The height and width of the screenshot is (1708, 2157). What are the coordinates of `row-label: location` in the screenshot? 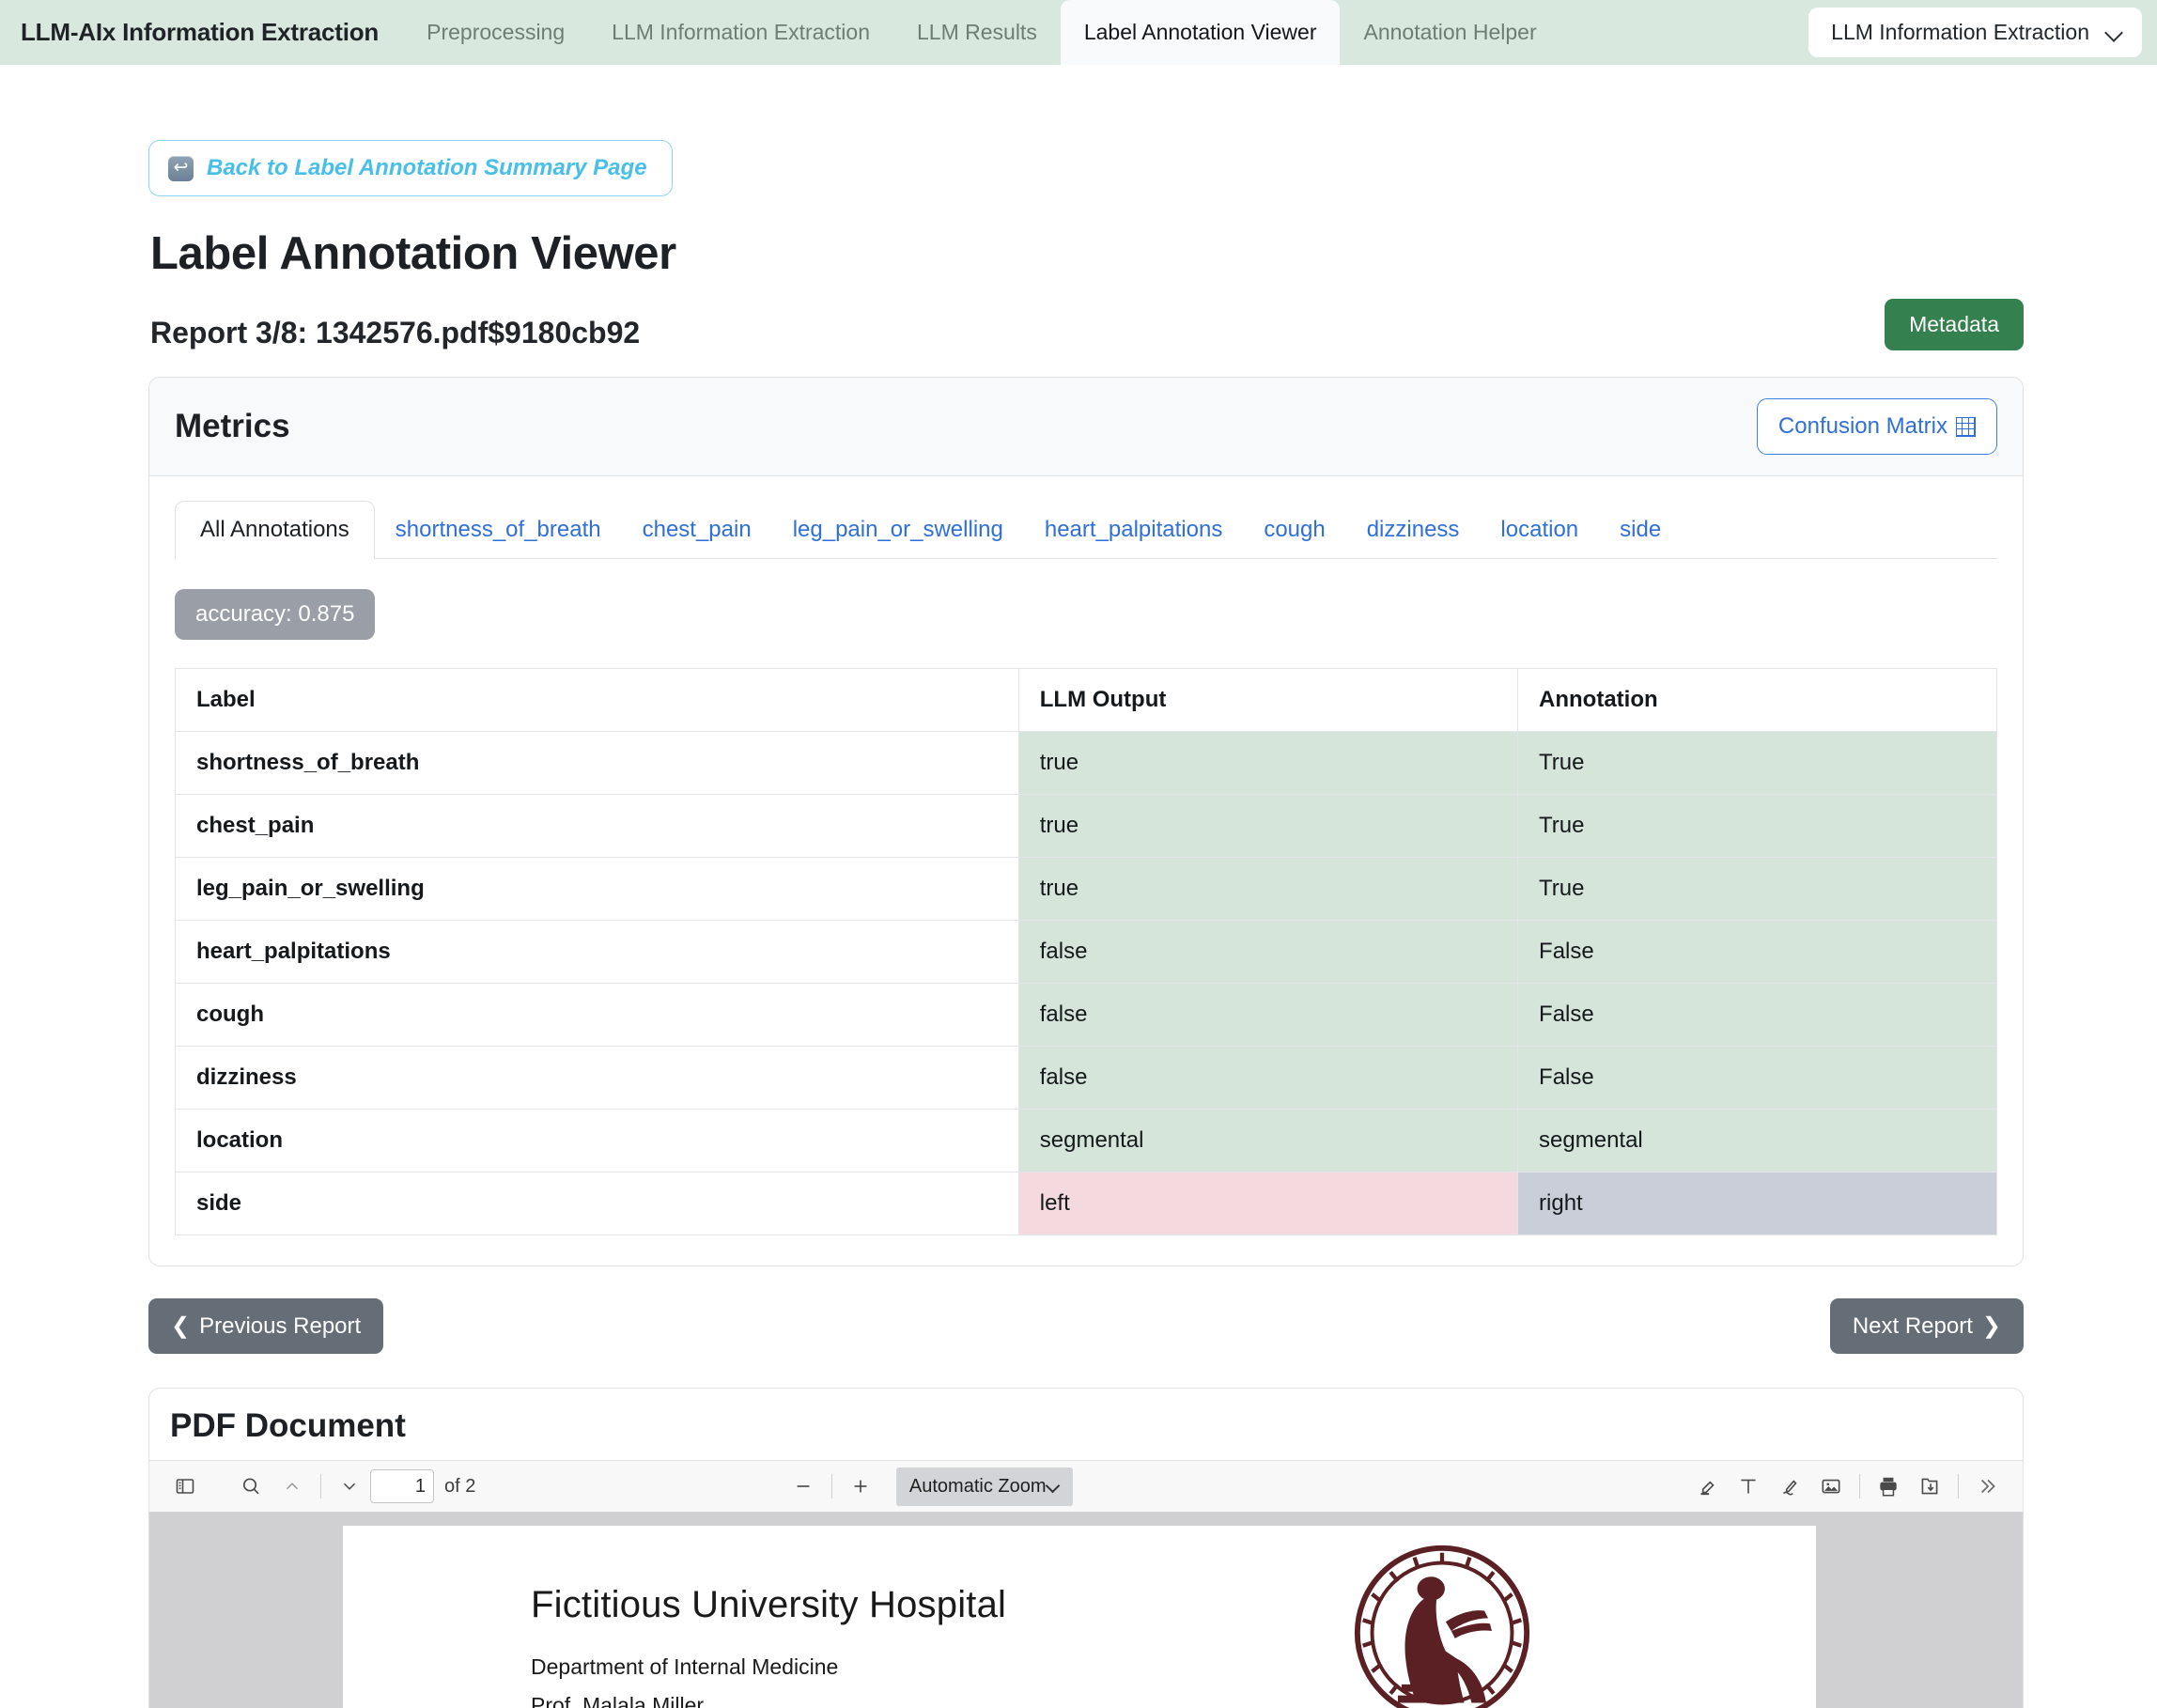 It's located at (597, 1140).